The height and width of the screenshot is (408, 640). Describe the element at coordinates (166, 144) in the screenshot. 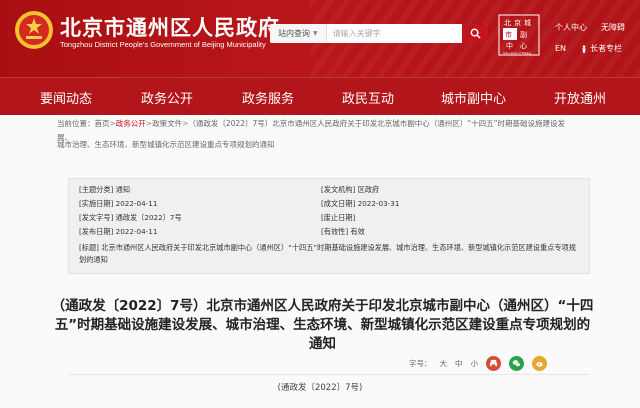

I see `breadcrumb-current-continued: 城市治理、生态环境、新型城镇化示范区建设重点专项规划的通知` at that location.